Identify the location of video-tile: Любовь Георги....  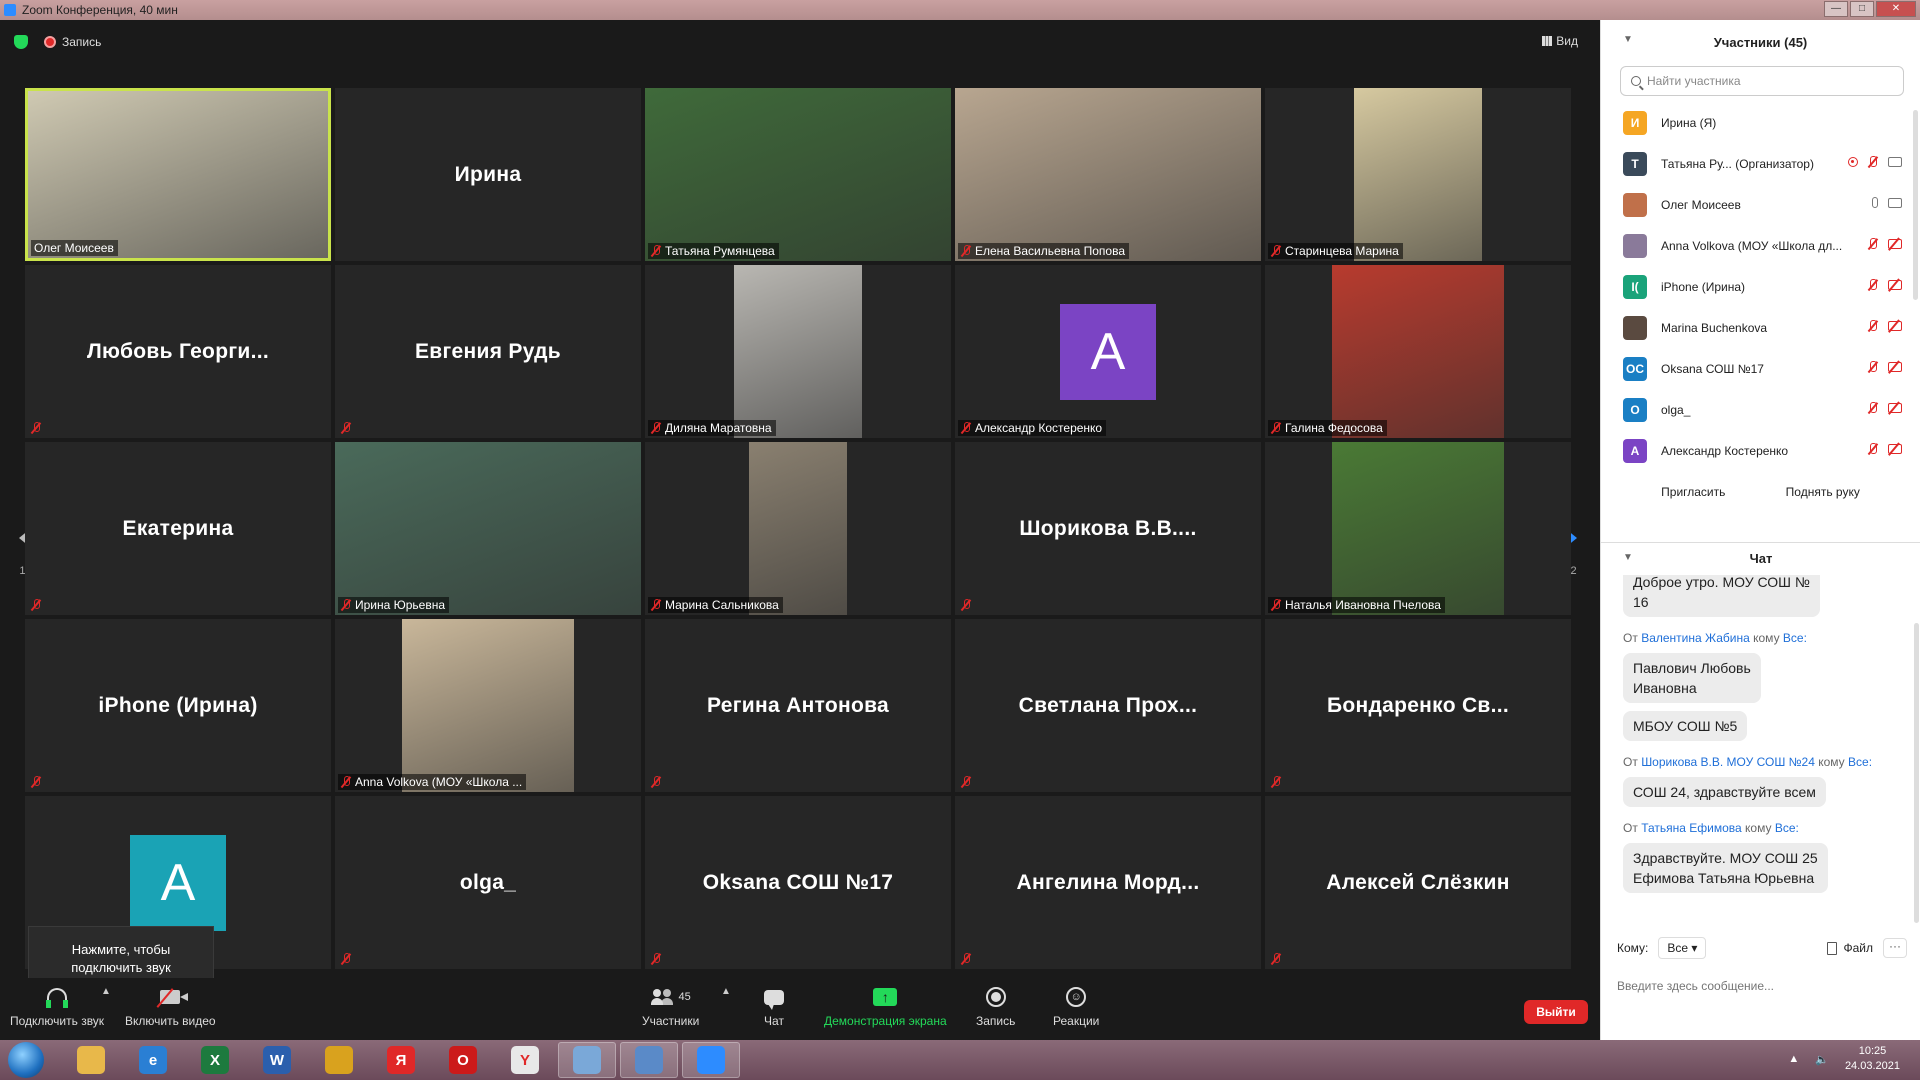
(178, 351).